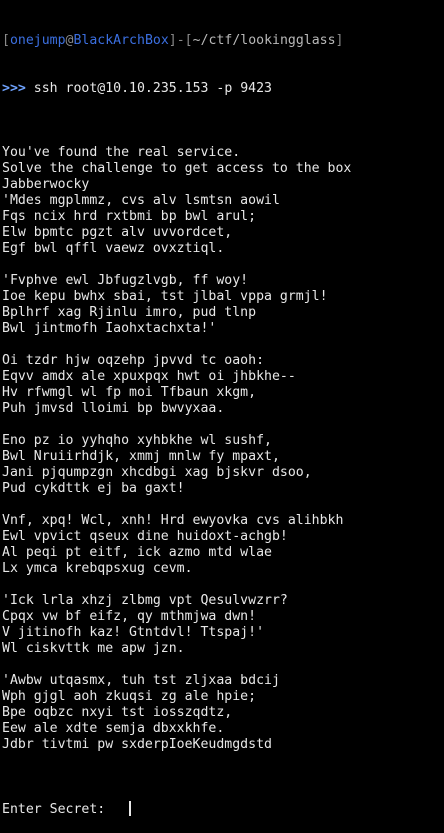  What do you see at coordinates (188, 40) in the screenshot?
I see `prompt-path-open-bracket: [` at bounding box center [188, 40].